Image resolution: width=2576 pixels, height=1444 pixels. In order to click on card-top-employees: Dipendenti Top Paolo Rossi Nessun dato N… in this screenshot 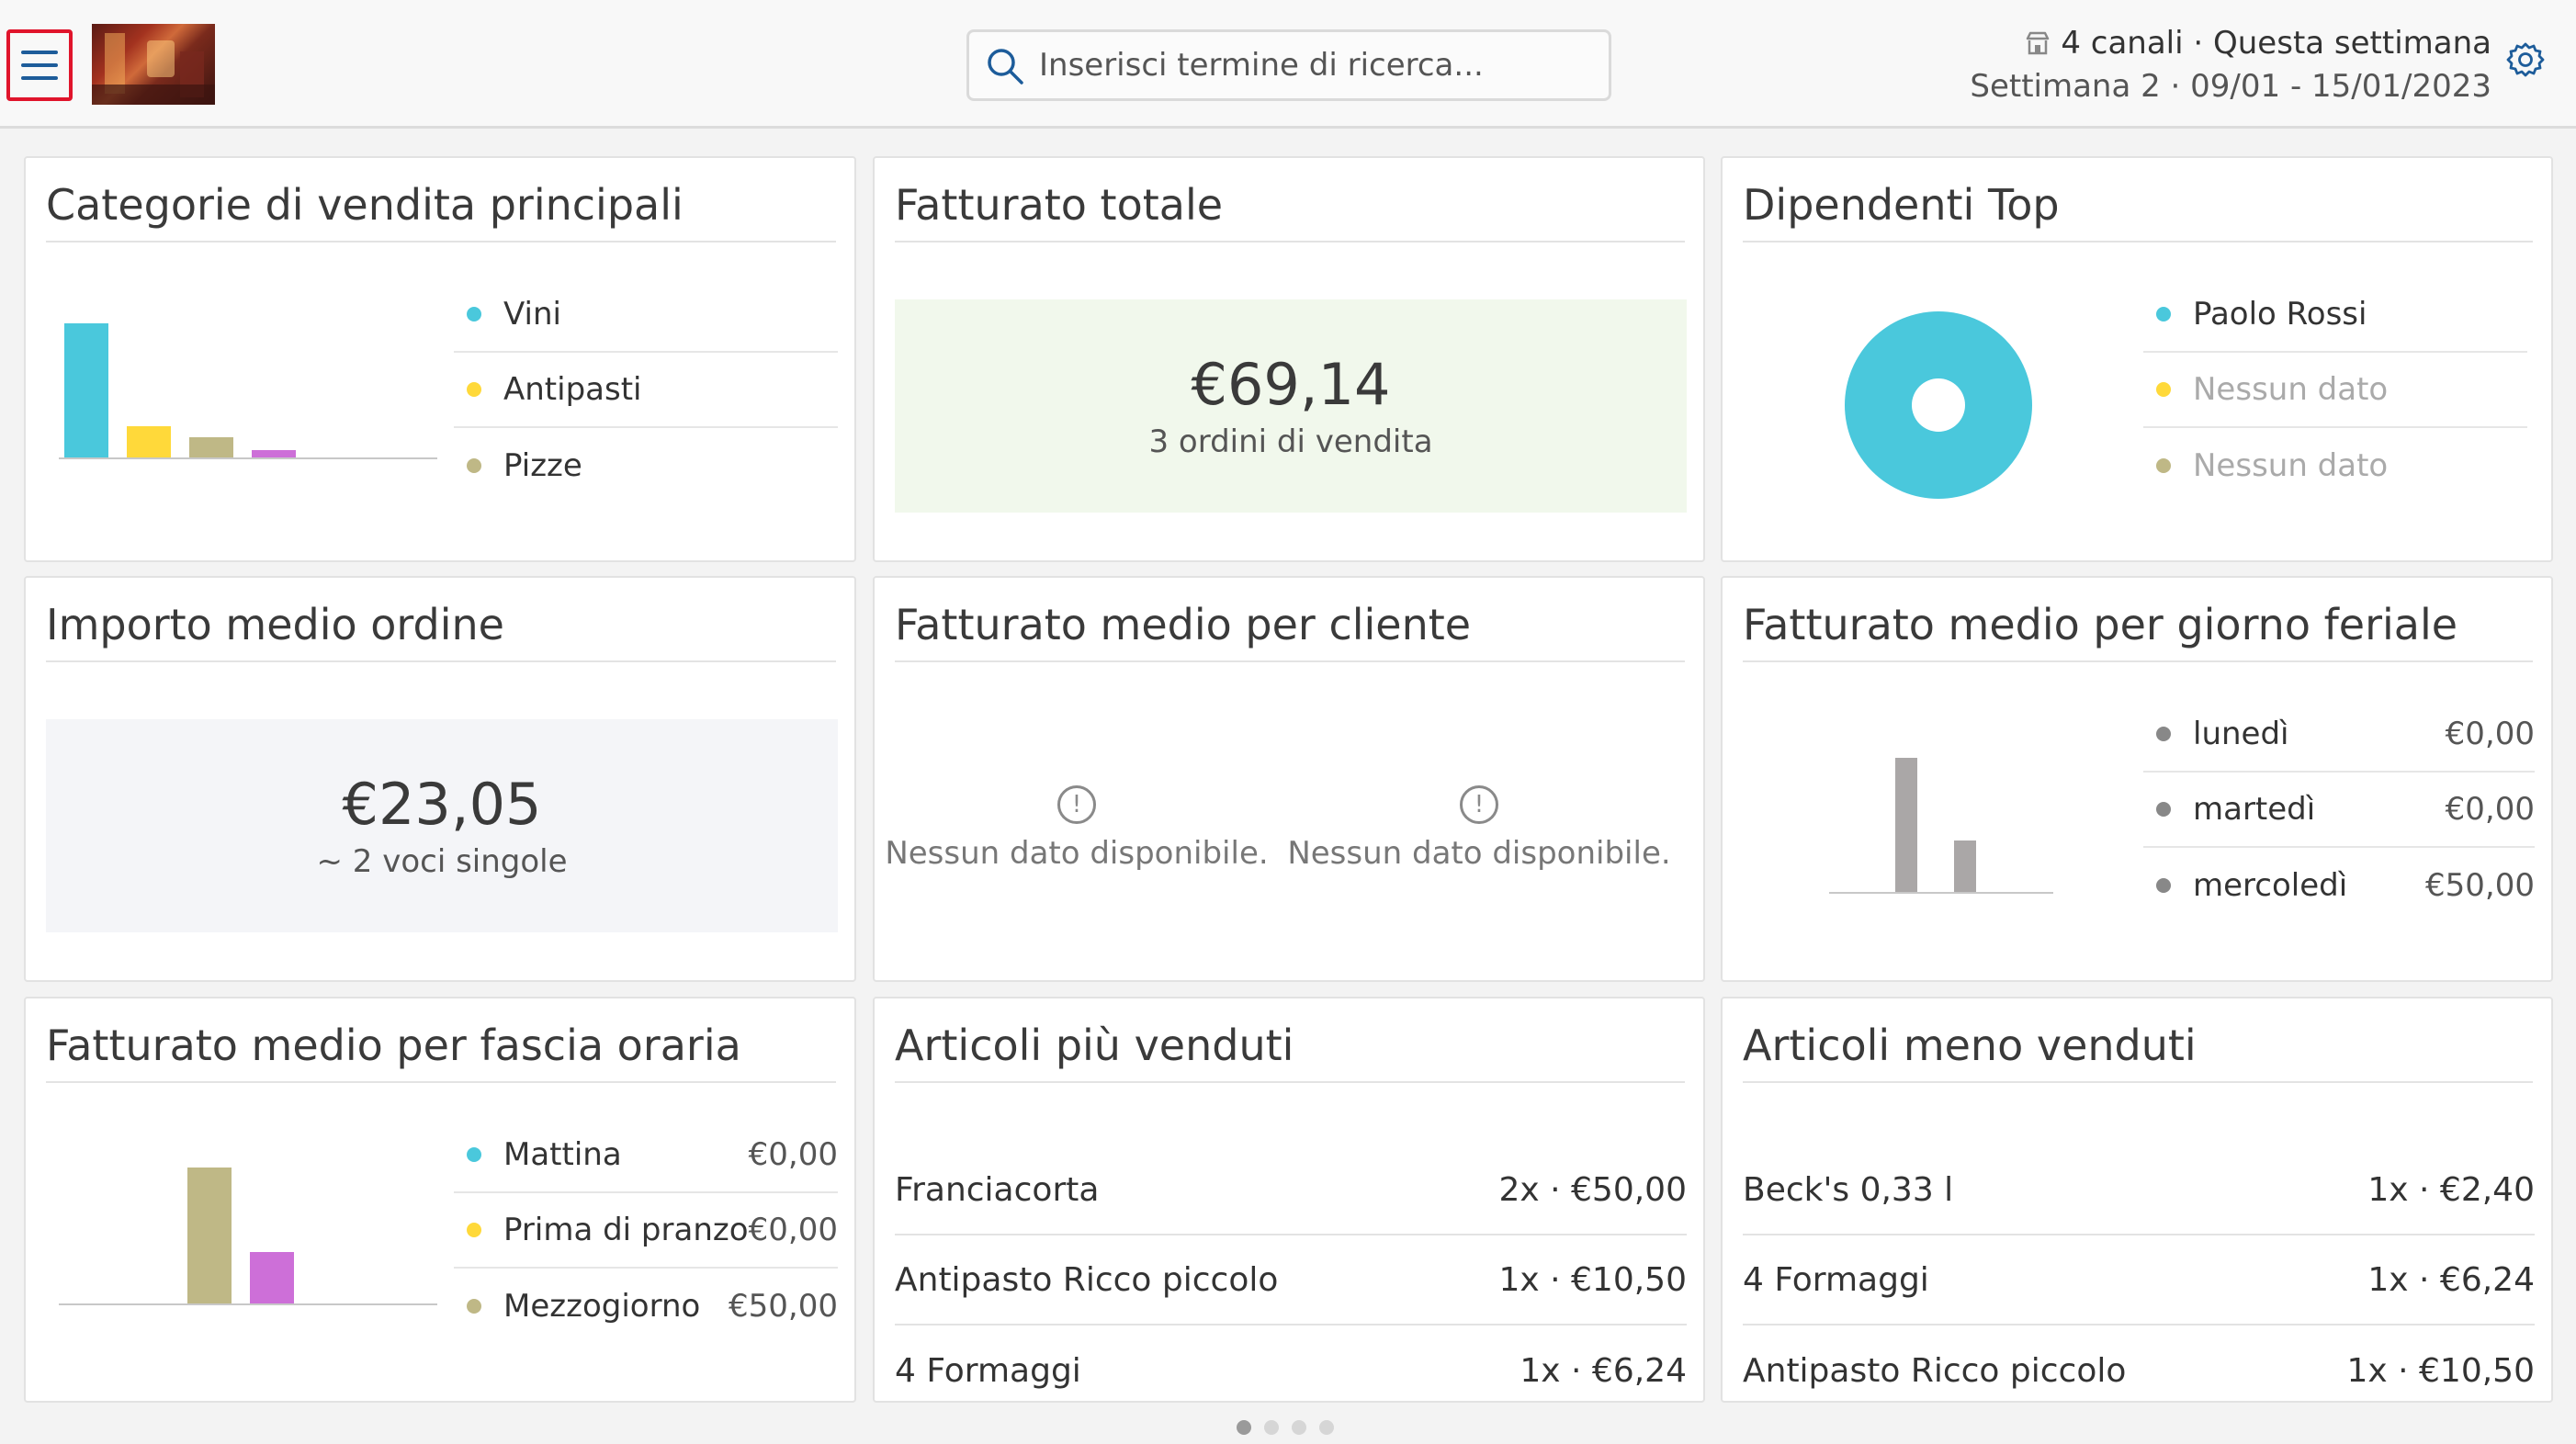, I will do `click(2137, 359)`.